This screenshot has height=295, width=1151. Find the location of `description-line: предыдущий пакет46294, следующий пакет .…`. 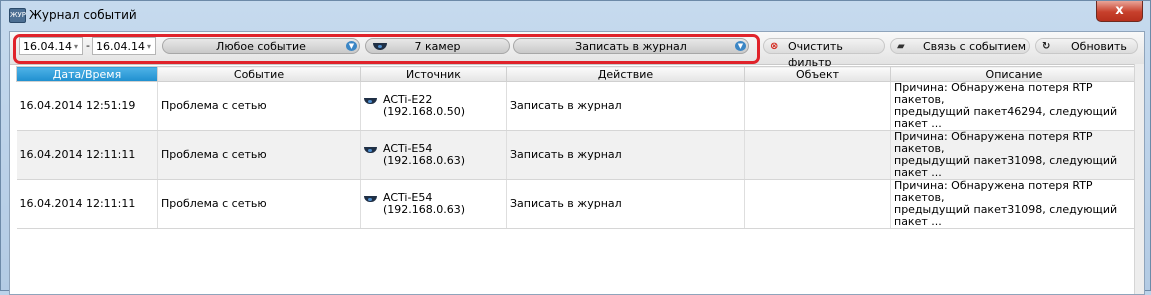

description-line: предыдущий пакет46294, следующий пакет .… is located at coordinates (1006, 117).